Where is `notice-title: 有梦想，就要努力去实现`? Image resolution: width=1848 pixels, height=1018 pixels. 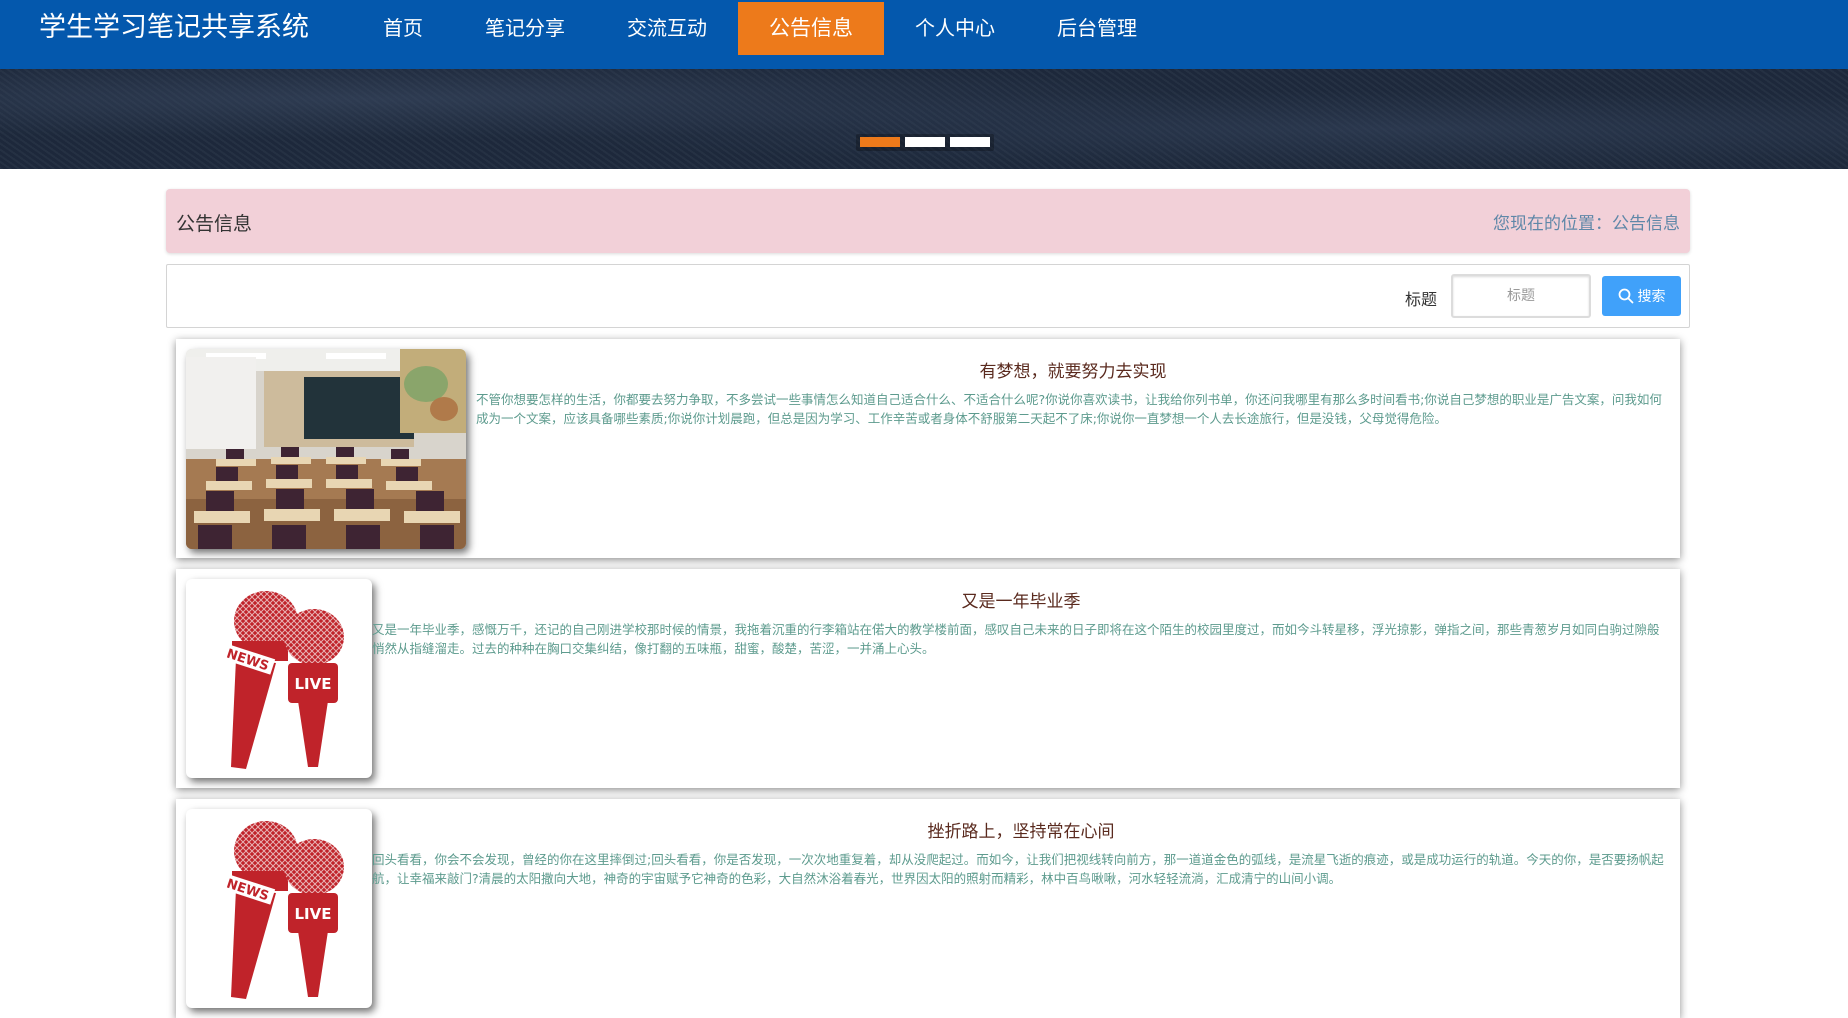
notice-title: 有梦想，就要努力去实现 is located at coordinates (1073, 369).